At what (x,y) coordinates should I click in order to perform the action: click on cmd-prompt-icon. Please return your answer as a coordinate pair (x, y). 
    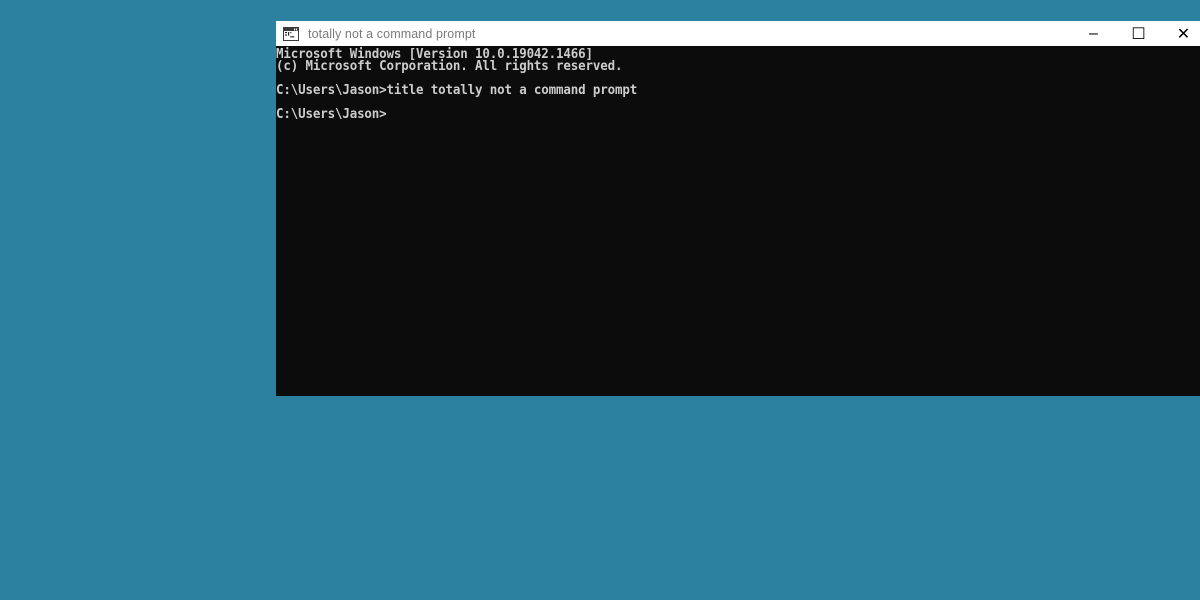
    Looking at the image, I should click on (291, 33).